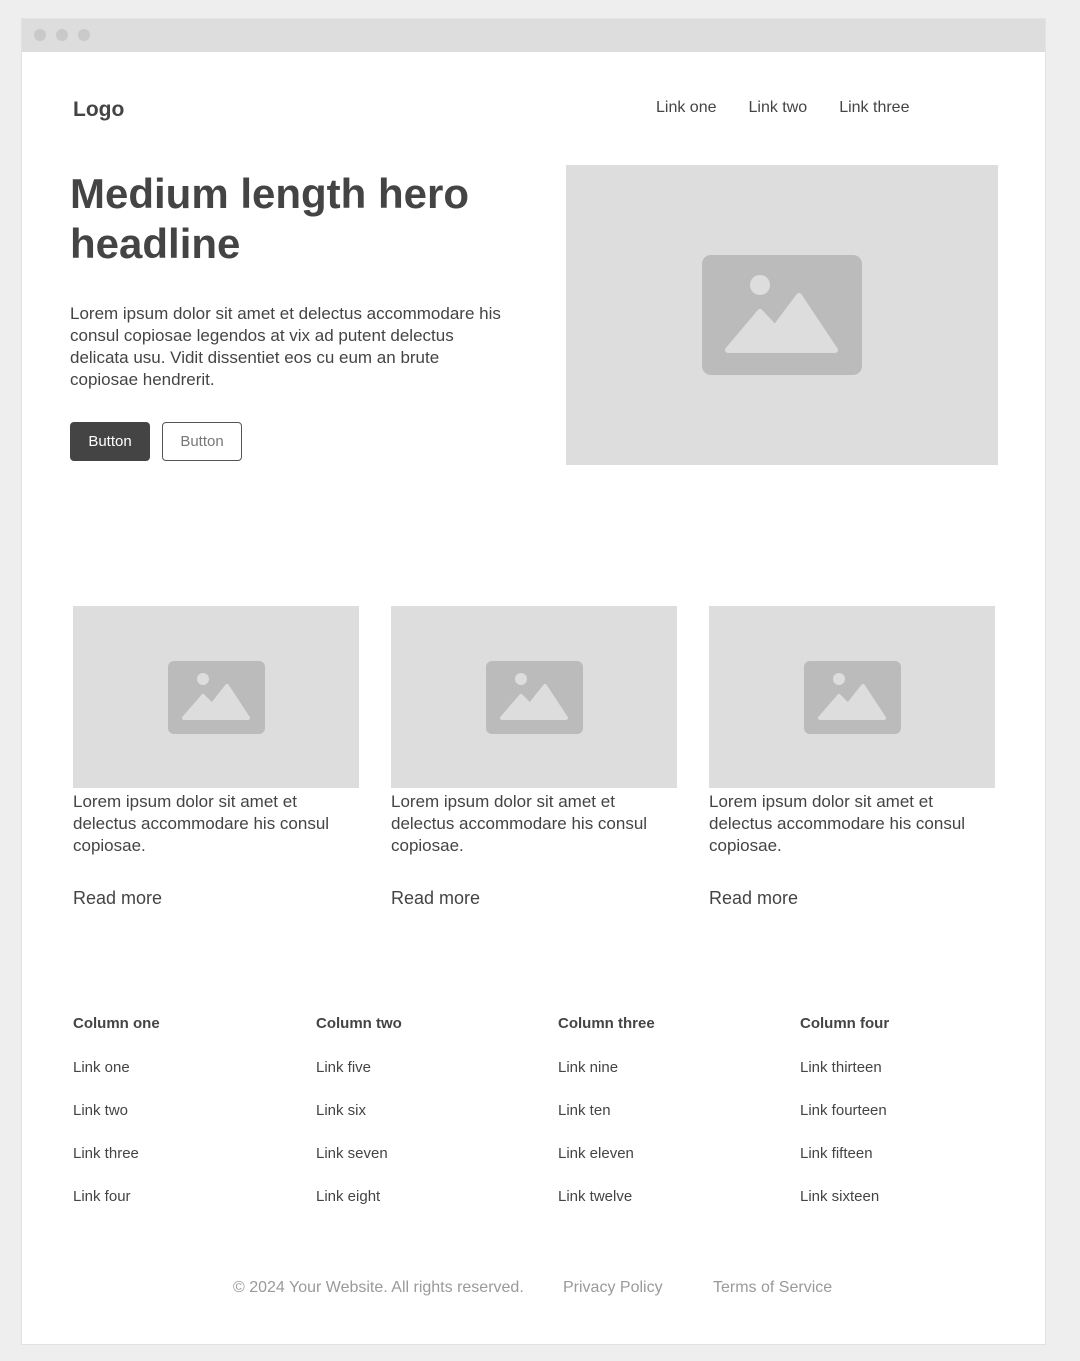  I want to click on terms-of-service-link: Terms of Service, so click(772, 1288).